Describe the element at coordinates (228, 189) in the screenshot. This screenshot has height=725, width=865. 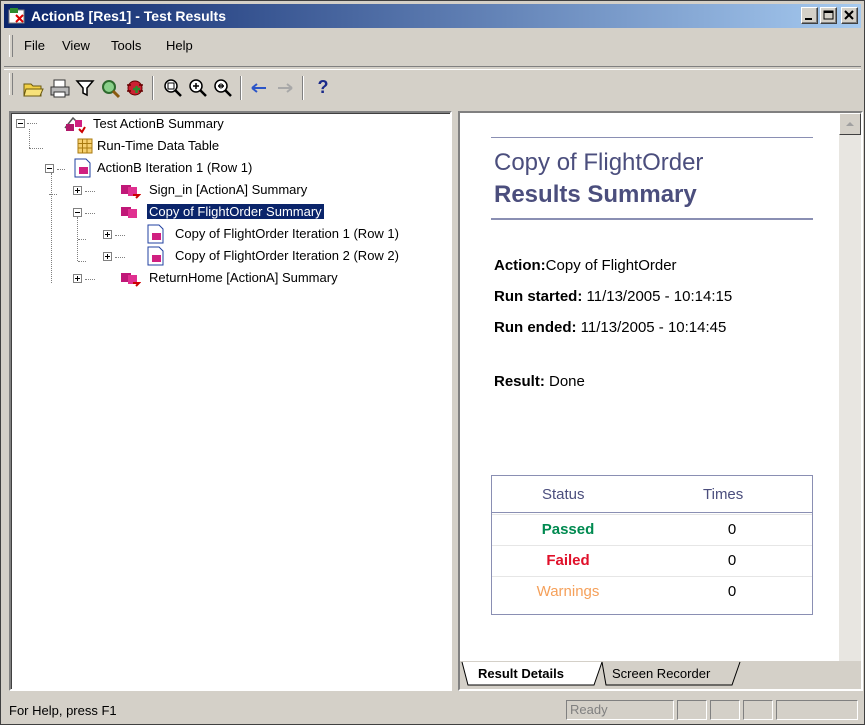
I see `tree-item-label: Sign_in [ActionA] Summary` at that location.